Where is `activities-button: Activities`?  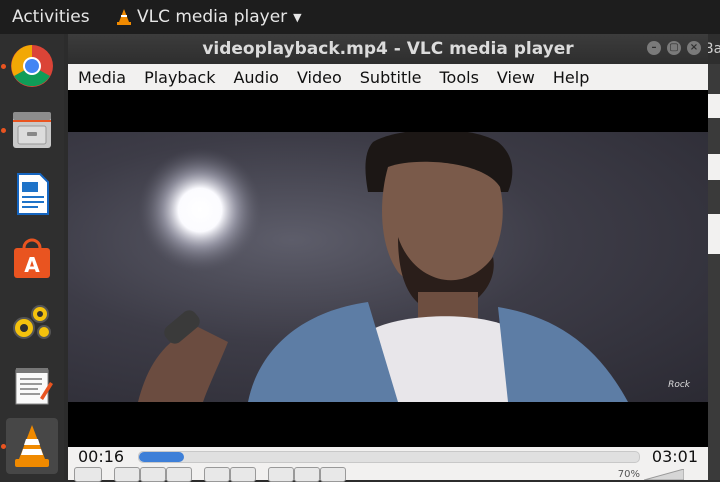
activities-button: Activities is located at coordinates (51, 17).